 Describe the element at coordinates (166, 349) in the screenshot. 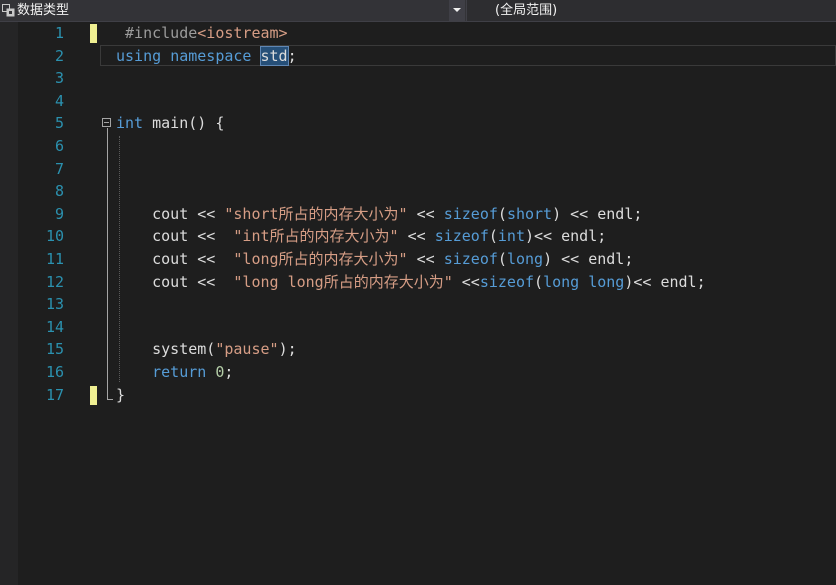

I see `code-token: system(` at that location.